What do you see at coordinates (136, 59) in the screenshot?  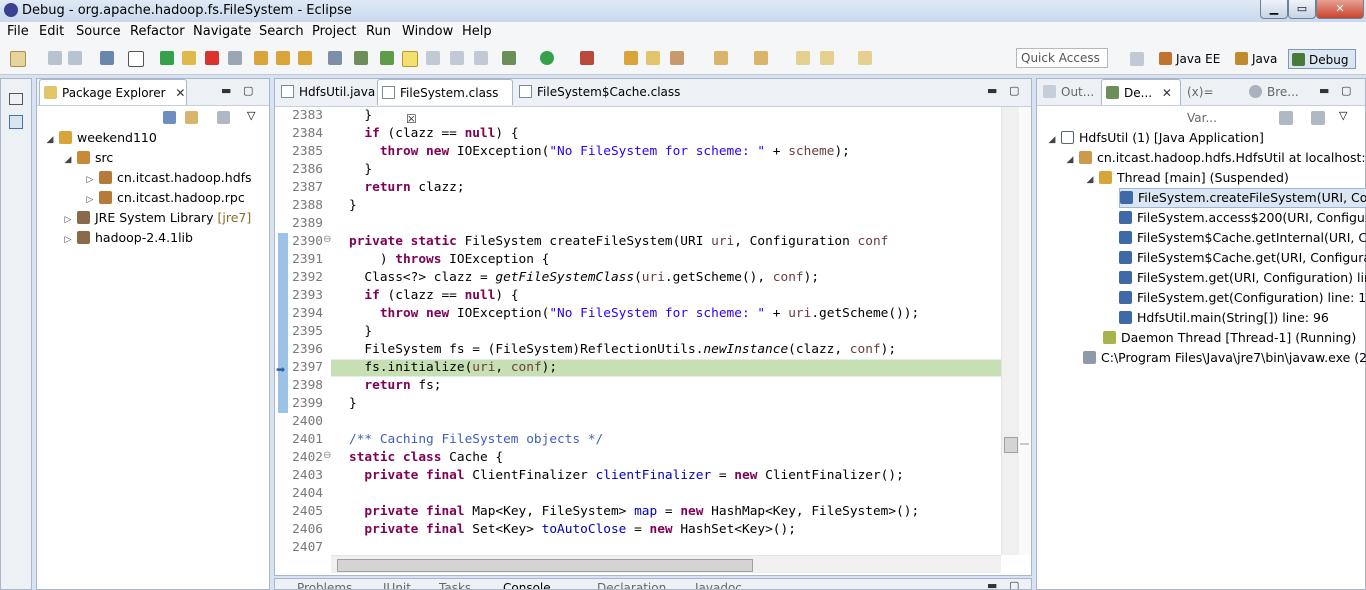 I see `skip-breakpoints-icon` at bounding box center [136, 59].